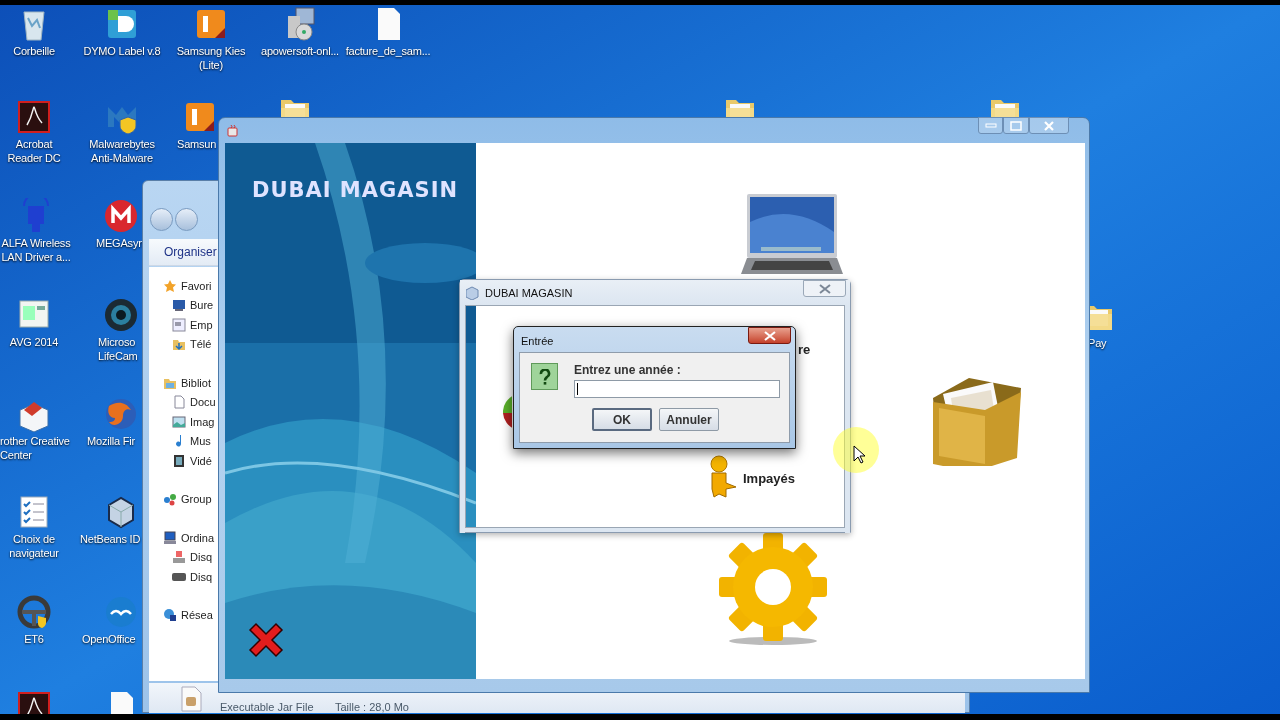 The width and height of the screenshot is (1280, 720). Describe the element at coordinates (190, 252) in the screenshot. I see `organize-menu: Organiser` at that location.